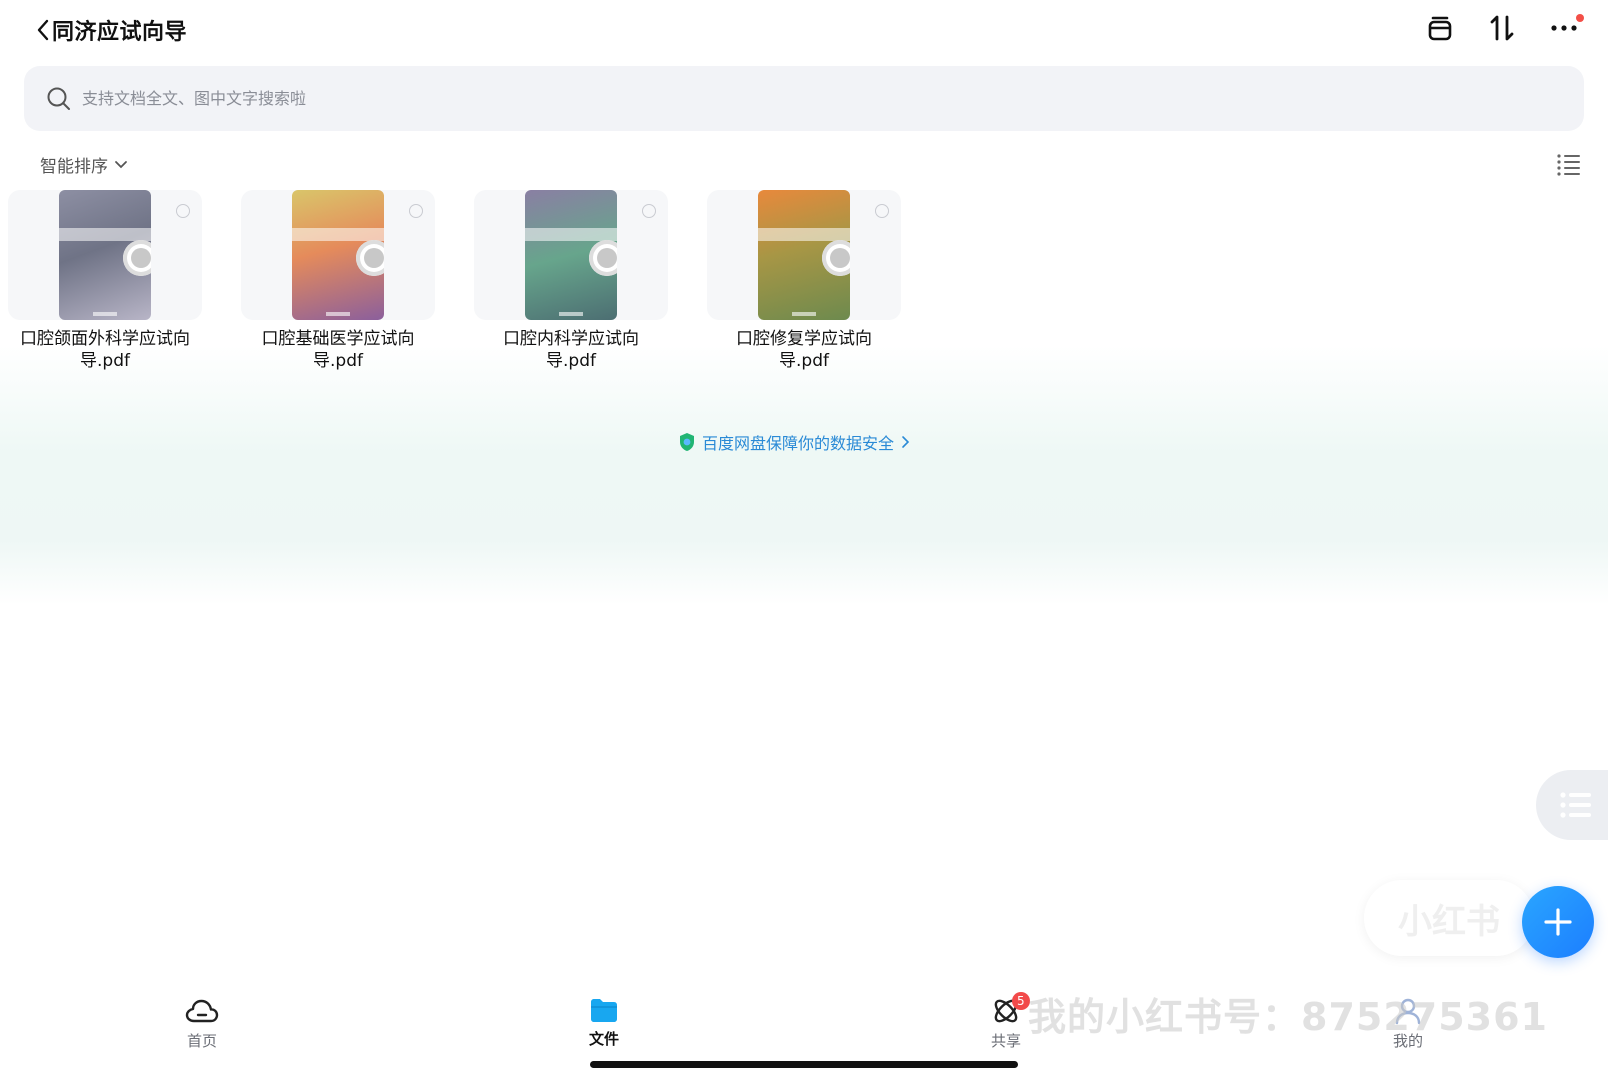 The height and width of the screenshot is (1080, 1608). I want to click on security-notice-link: 百度网盘保障你的数据安全, so click(794, 442).